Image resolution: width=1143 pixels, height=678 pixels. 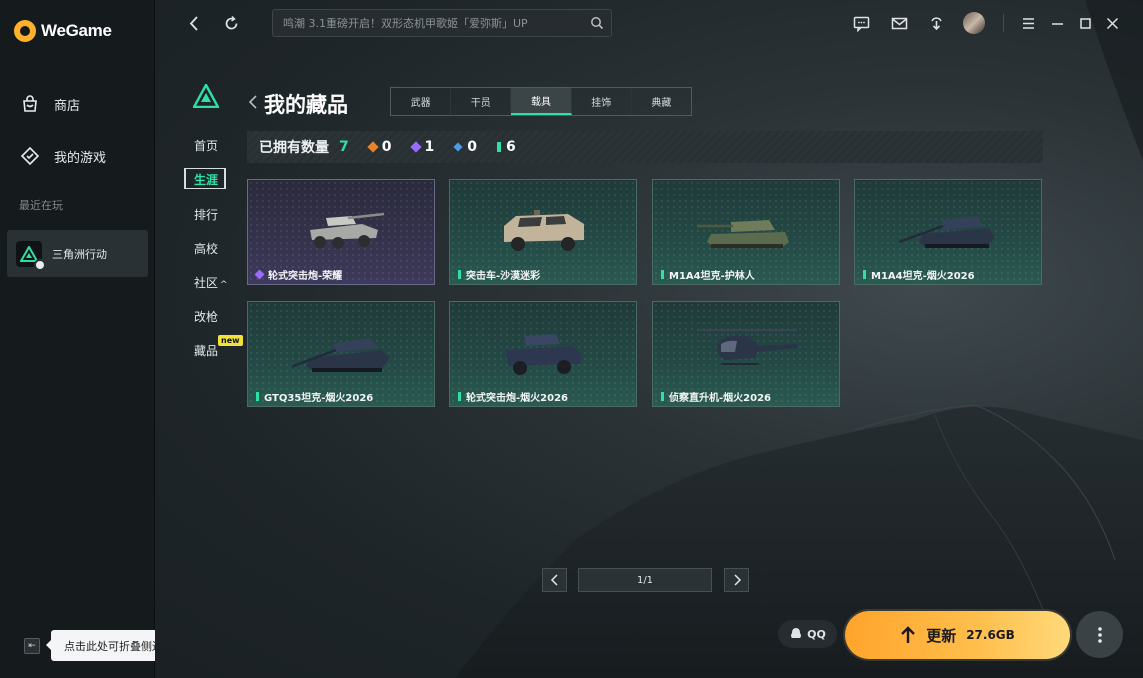 I want to click on recent-game-name: 三角洲行动, so click(x=79, y=254).